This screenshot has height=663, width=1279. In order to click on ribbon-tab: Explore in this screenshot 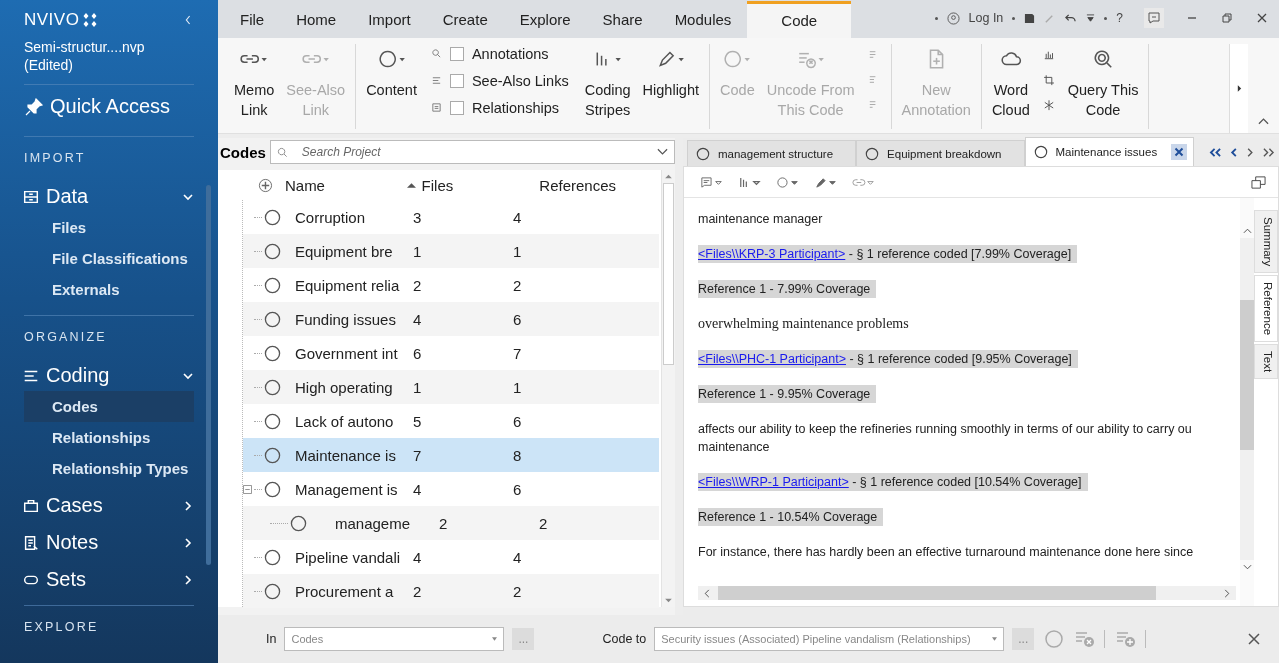, I will do `click(545, 24)`.